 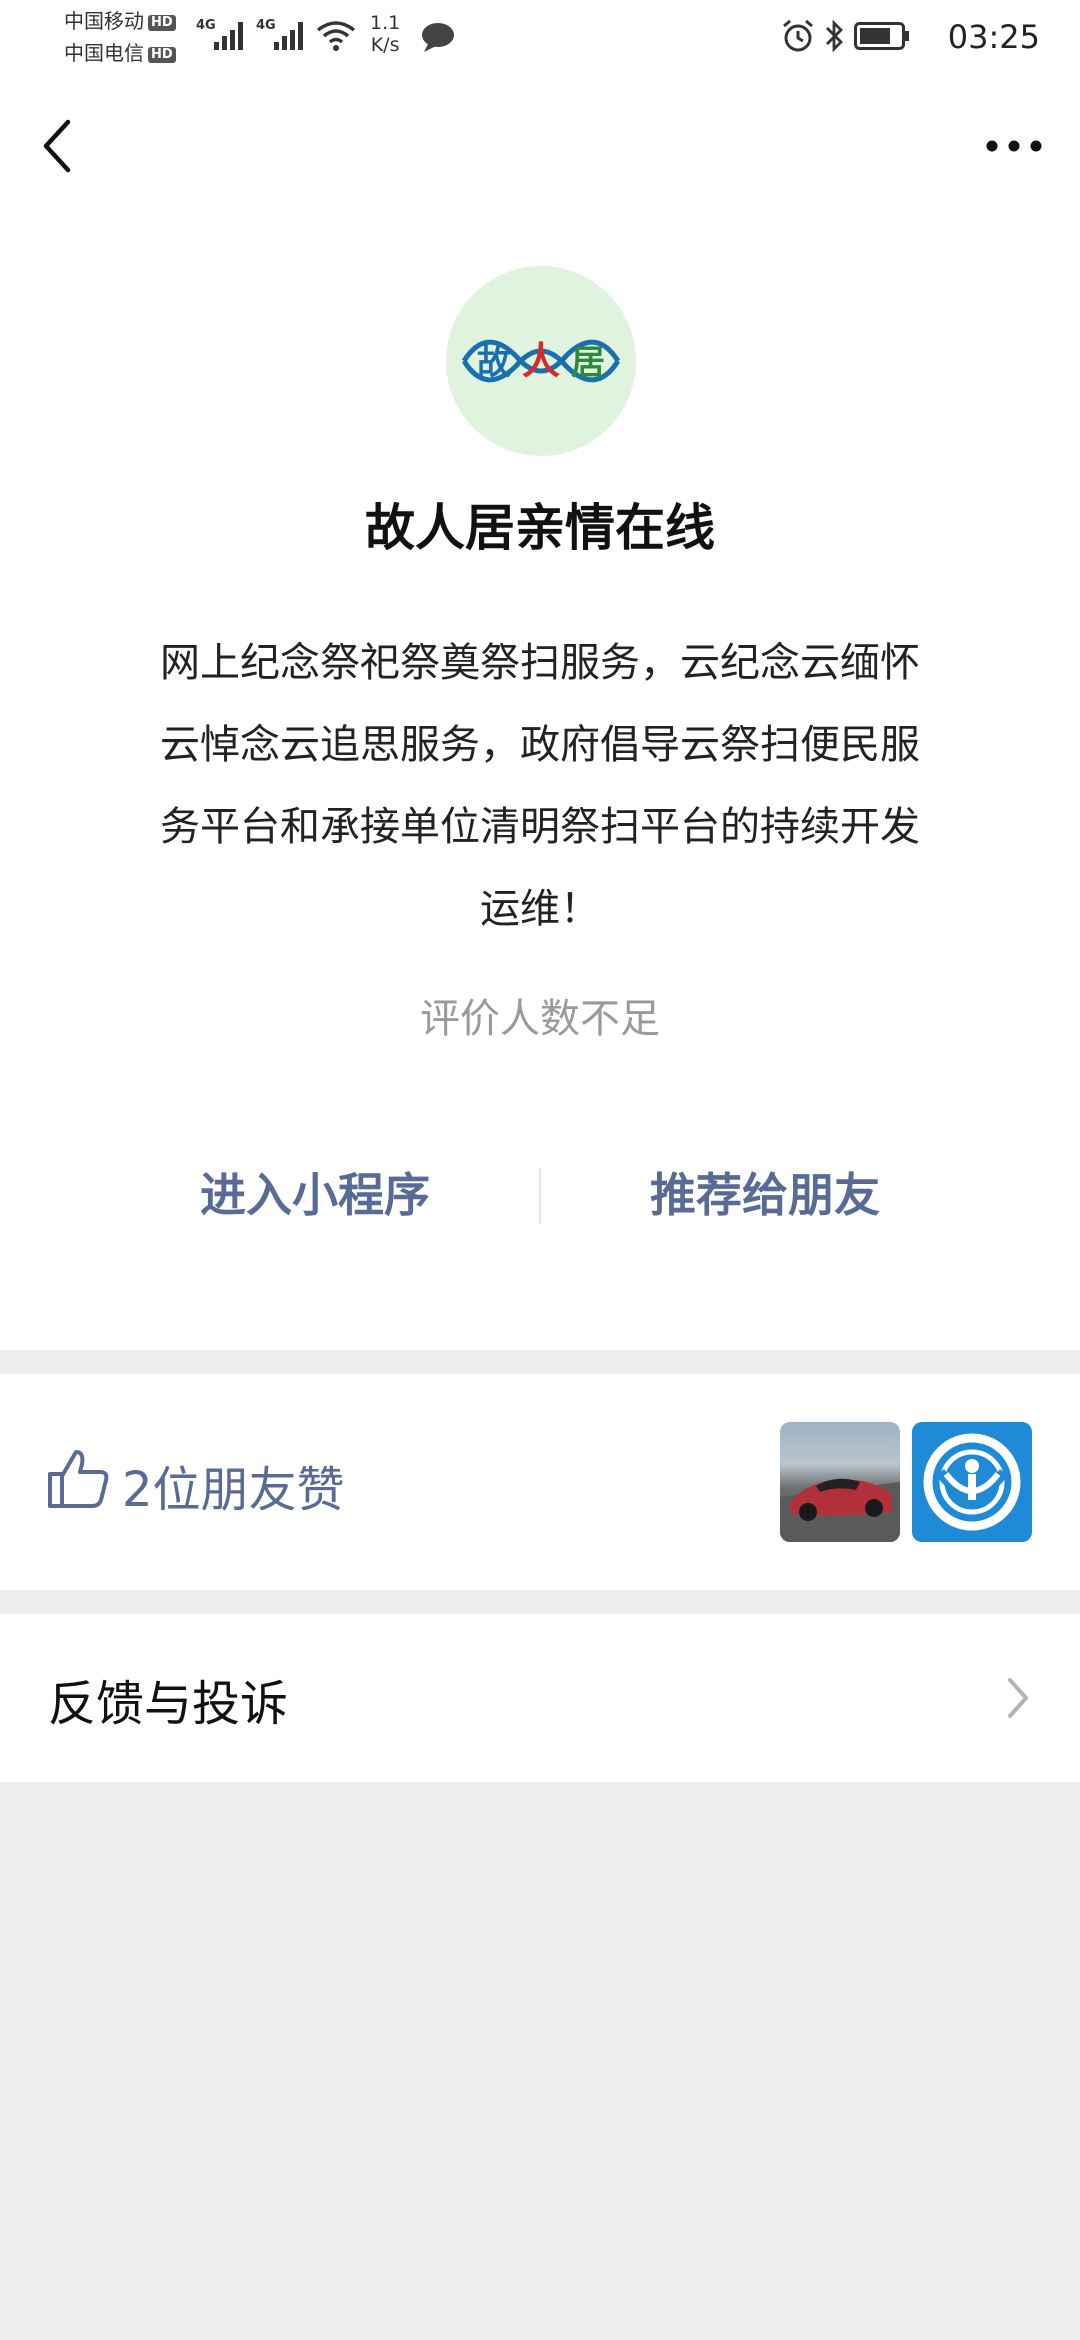 What do you see at coordinates (120, 21) in the screenshot?
I see `carrier-1: 中国移动 HD` at bounding box center [120, 21].